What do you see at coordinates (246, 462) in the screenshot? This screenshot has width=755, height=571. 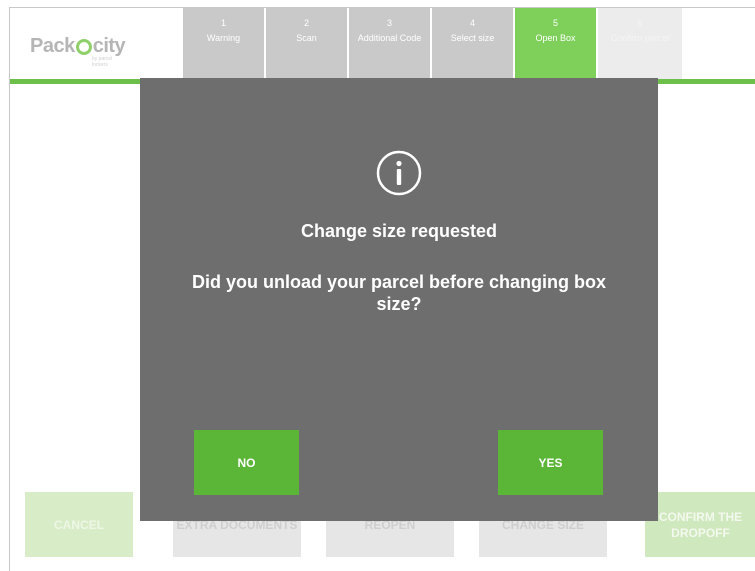 I see `no-button: NO` at bounding box center [246, 462].